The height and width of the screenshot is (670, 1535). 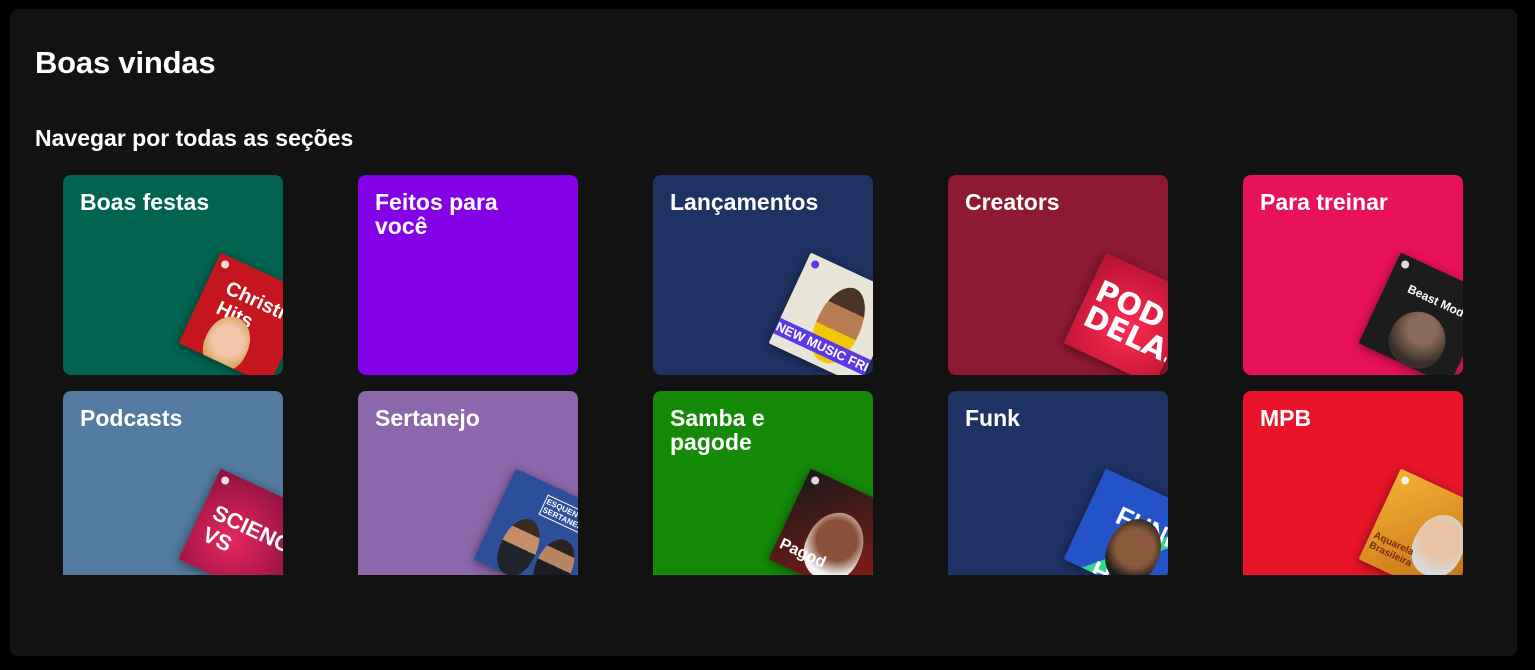 I want to click on pod-delas-cover: POD DELAS, so click(x=1115, y=313).